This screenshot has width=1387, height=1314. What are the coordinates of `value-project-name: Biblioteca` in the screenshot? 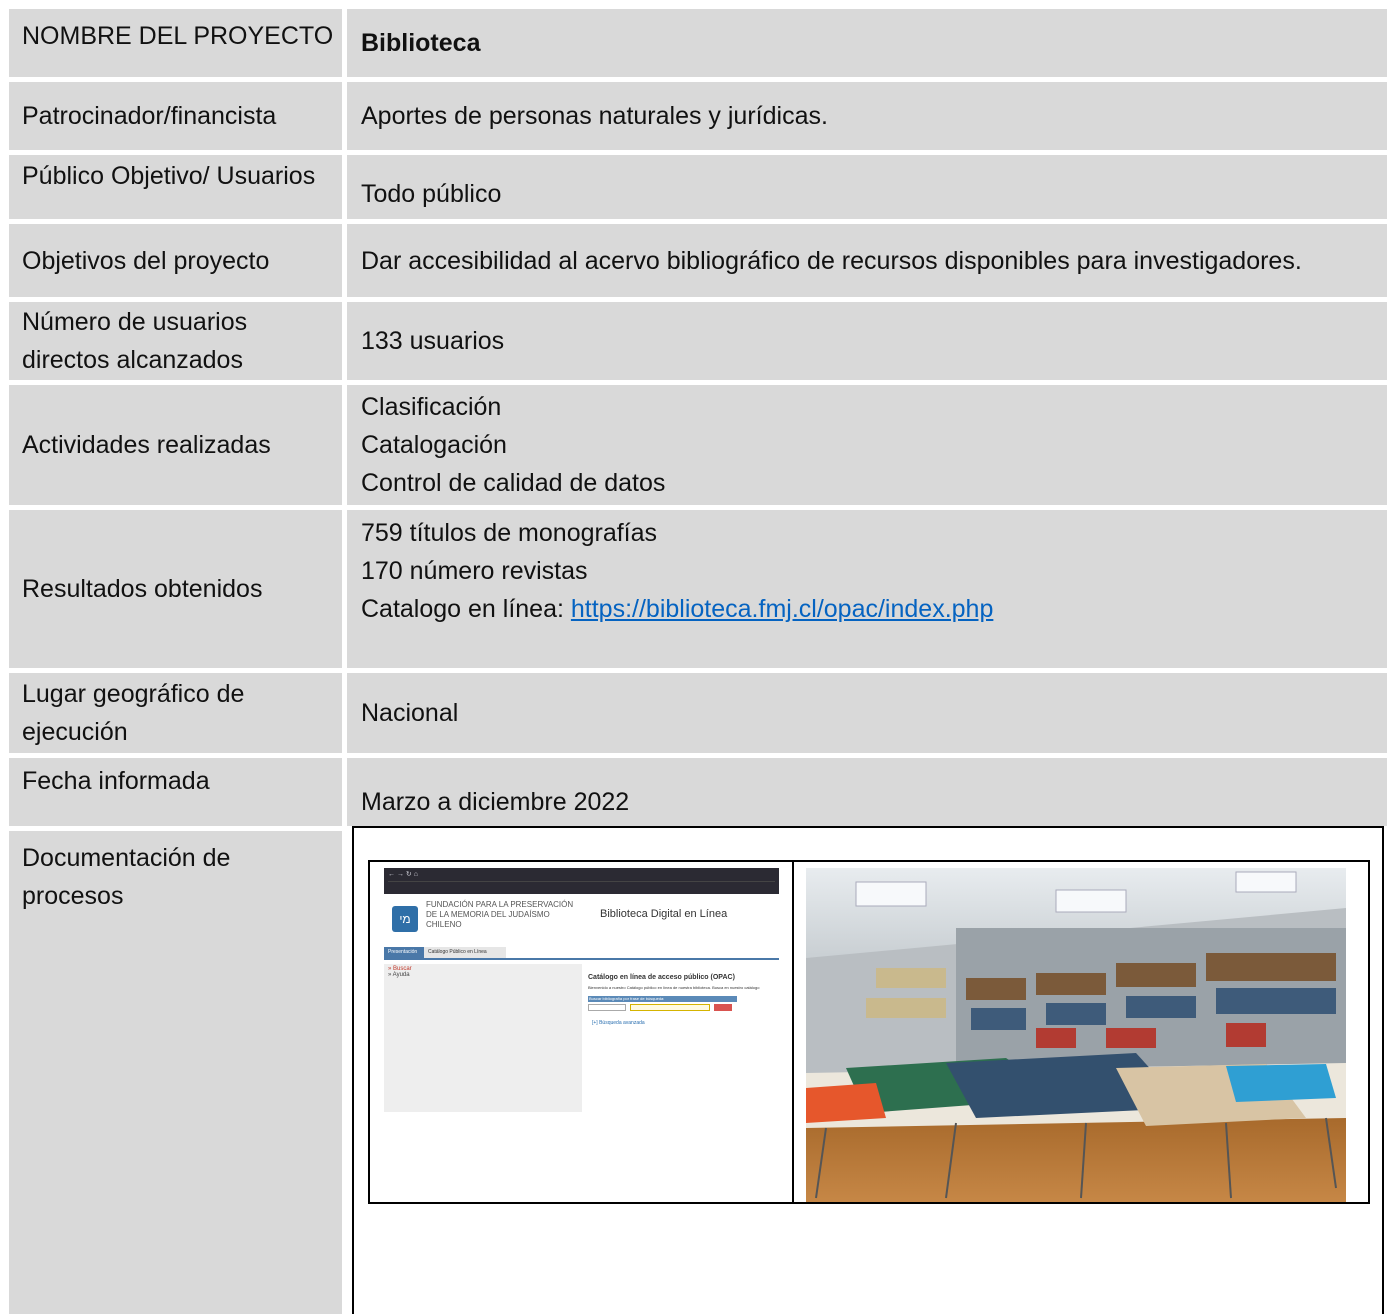 It's located at (867, 43).